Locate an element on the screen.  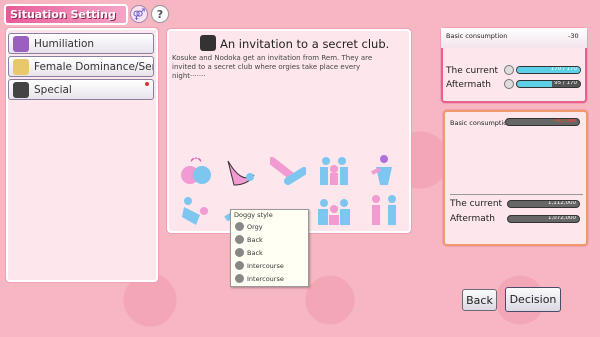
consumption-bar: -40,000 is located at coordinates (542, 122).